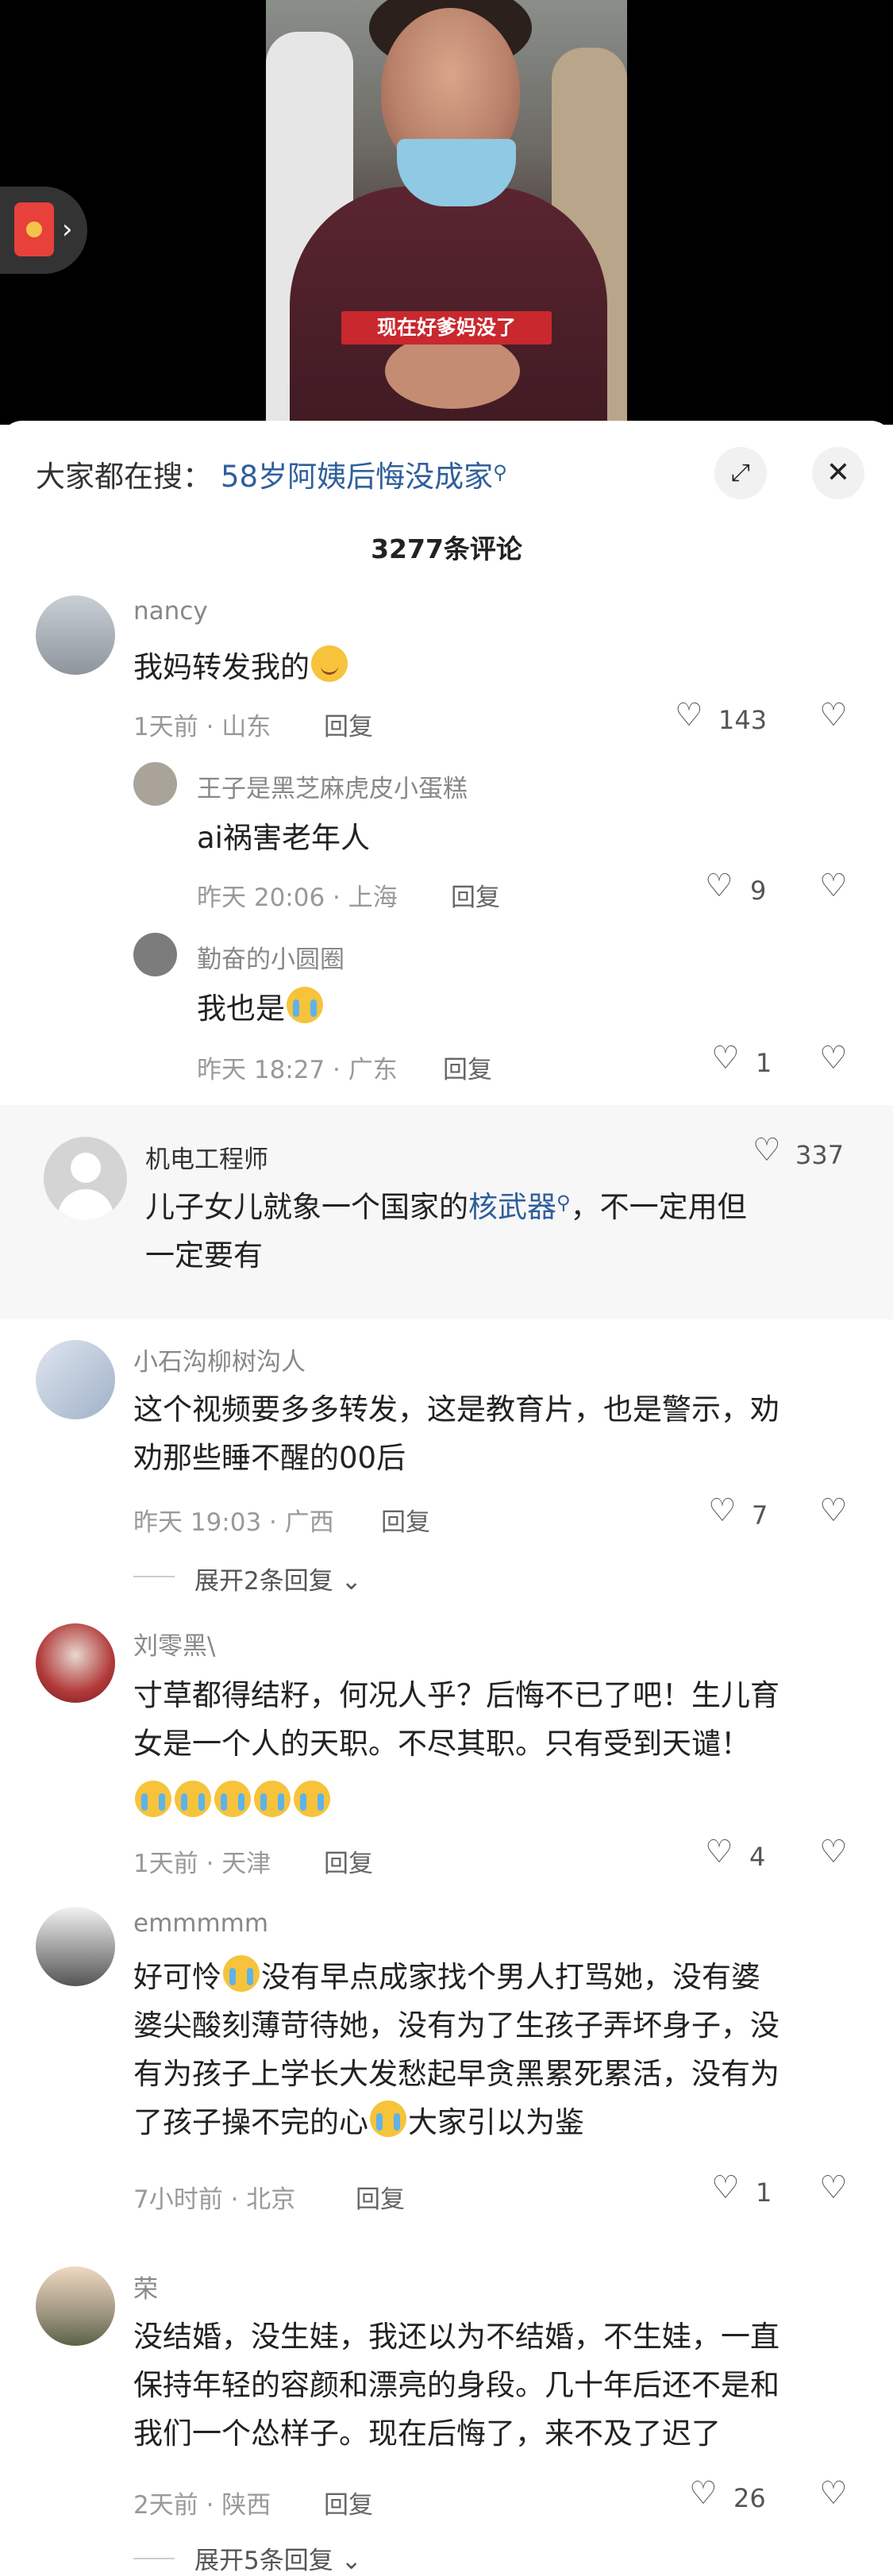  I want to click on comment-author: 小石沟柳树沟人, so click(219, 1359).